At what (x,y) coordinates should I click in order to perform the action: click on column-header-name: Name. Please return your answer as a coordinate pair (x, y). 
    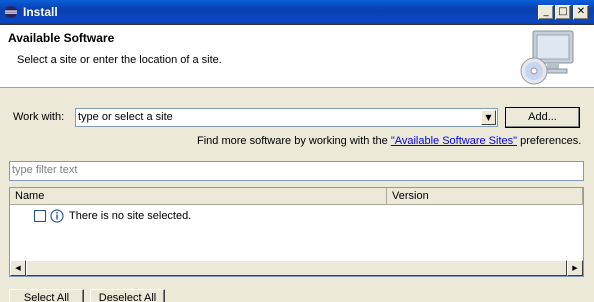
    Looking at the image, I should click on (198, 196).